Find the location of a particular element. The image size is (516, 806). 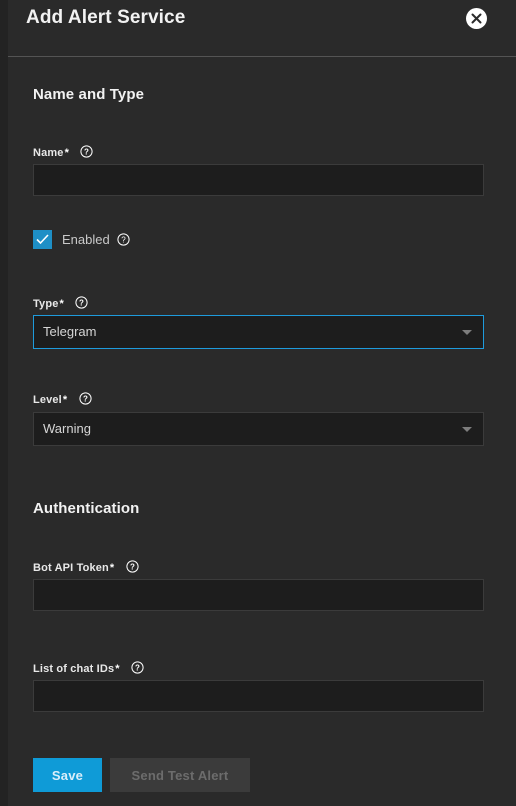

send-test-alert-button: Send Test Alert is located at coordinates (180, 775).